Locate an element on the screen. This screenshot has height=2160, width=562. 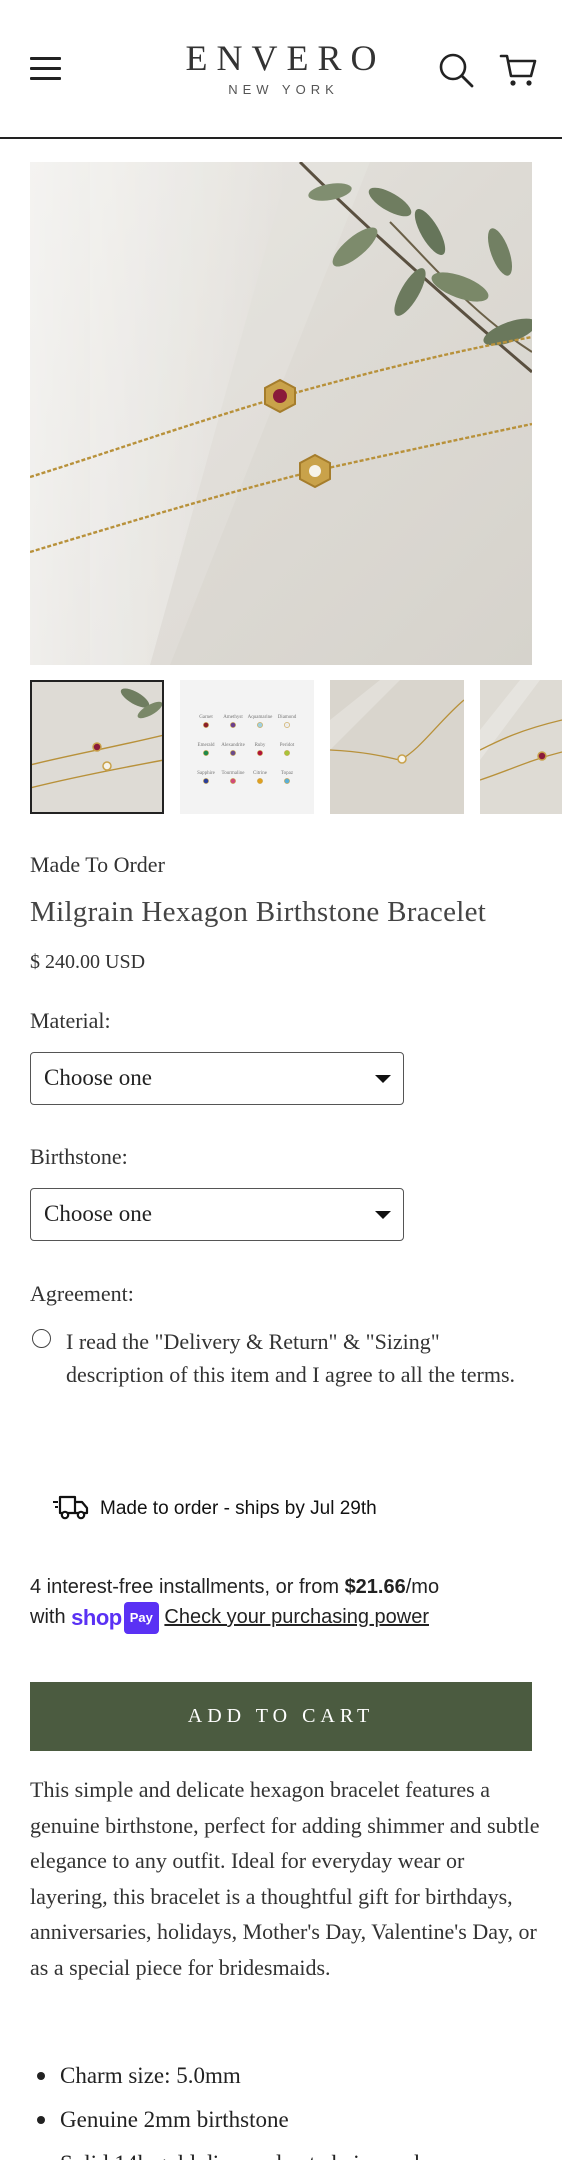
product-price: $ 240.00 USD is located at coordinates (88, 962).